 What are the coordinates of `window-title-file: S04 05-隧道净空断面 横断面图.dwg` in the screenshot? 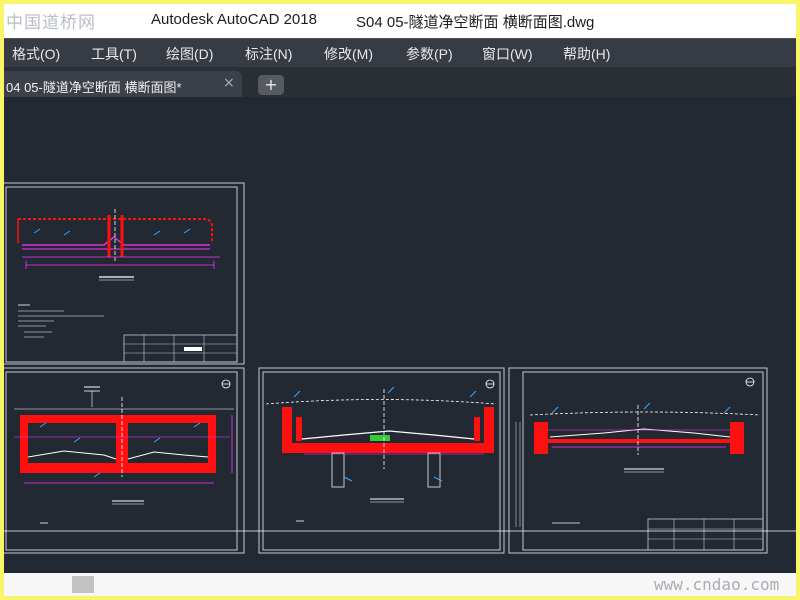 It's located at (475, 22).